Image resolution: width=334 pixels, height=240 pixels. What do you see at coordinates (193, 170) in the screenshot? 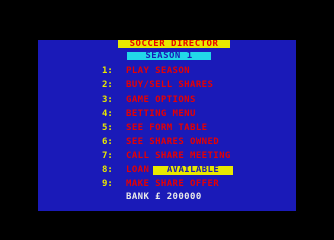
I see `loan-status-badge: AVAILABLE` at bounding box center [193, 170].